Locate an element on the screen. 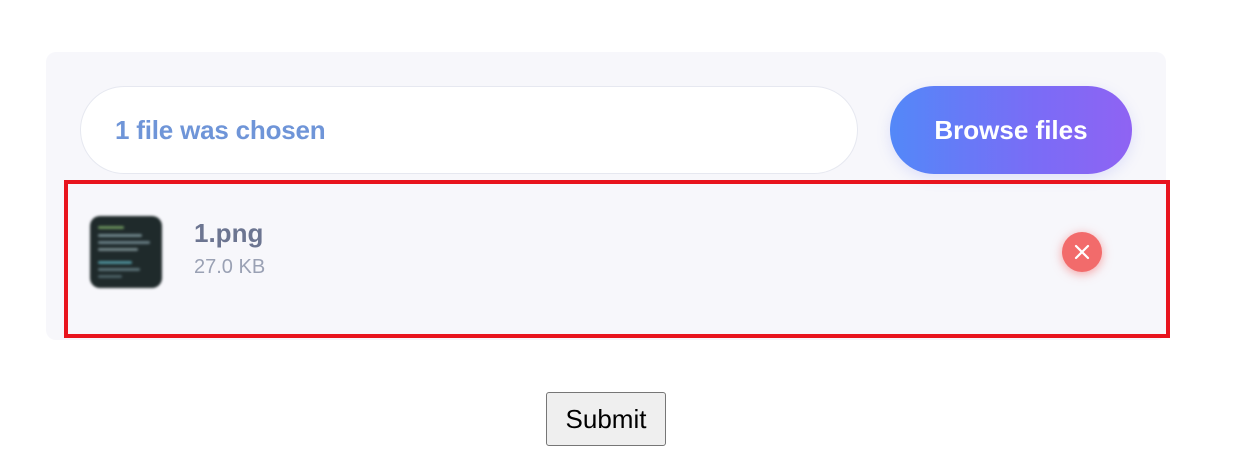 The width and height of the screenshot is (1236, 450). image-thumbnail-icon is located at coordinates (126, 252).